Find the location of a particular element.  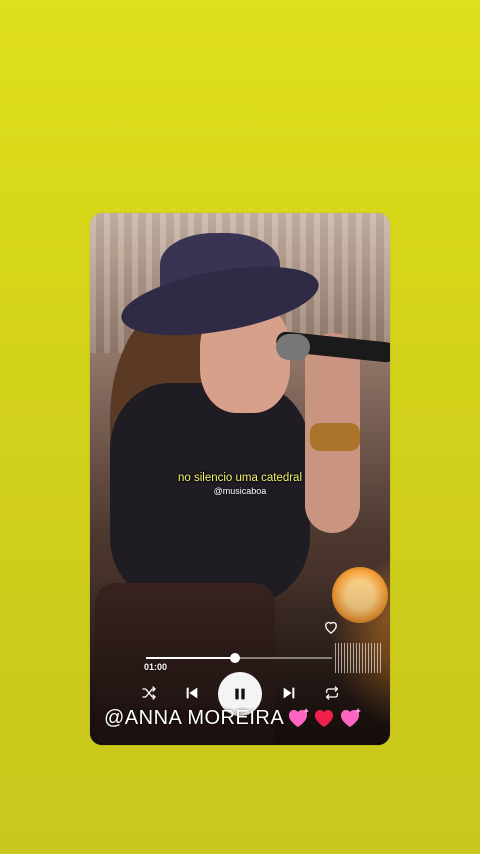

next-icon is located at coordinates (289, 693).